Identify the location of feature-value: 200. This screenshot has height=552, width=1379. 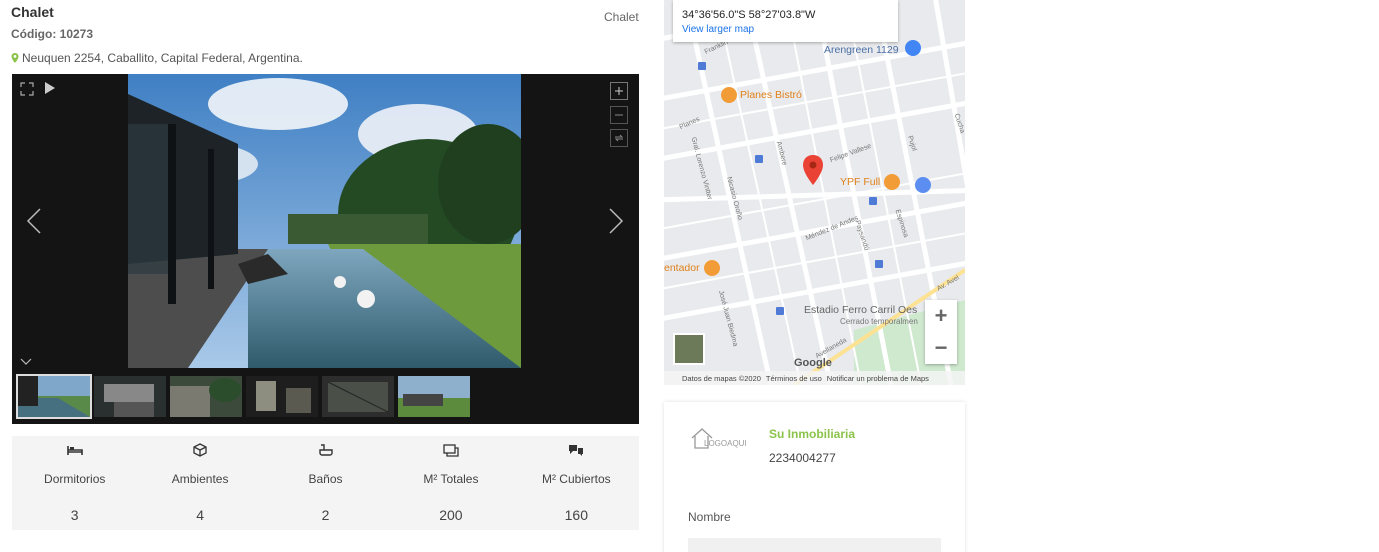
(451, 515).